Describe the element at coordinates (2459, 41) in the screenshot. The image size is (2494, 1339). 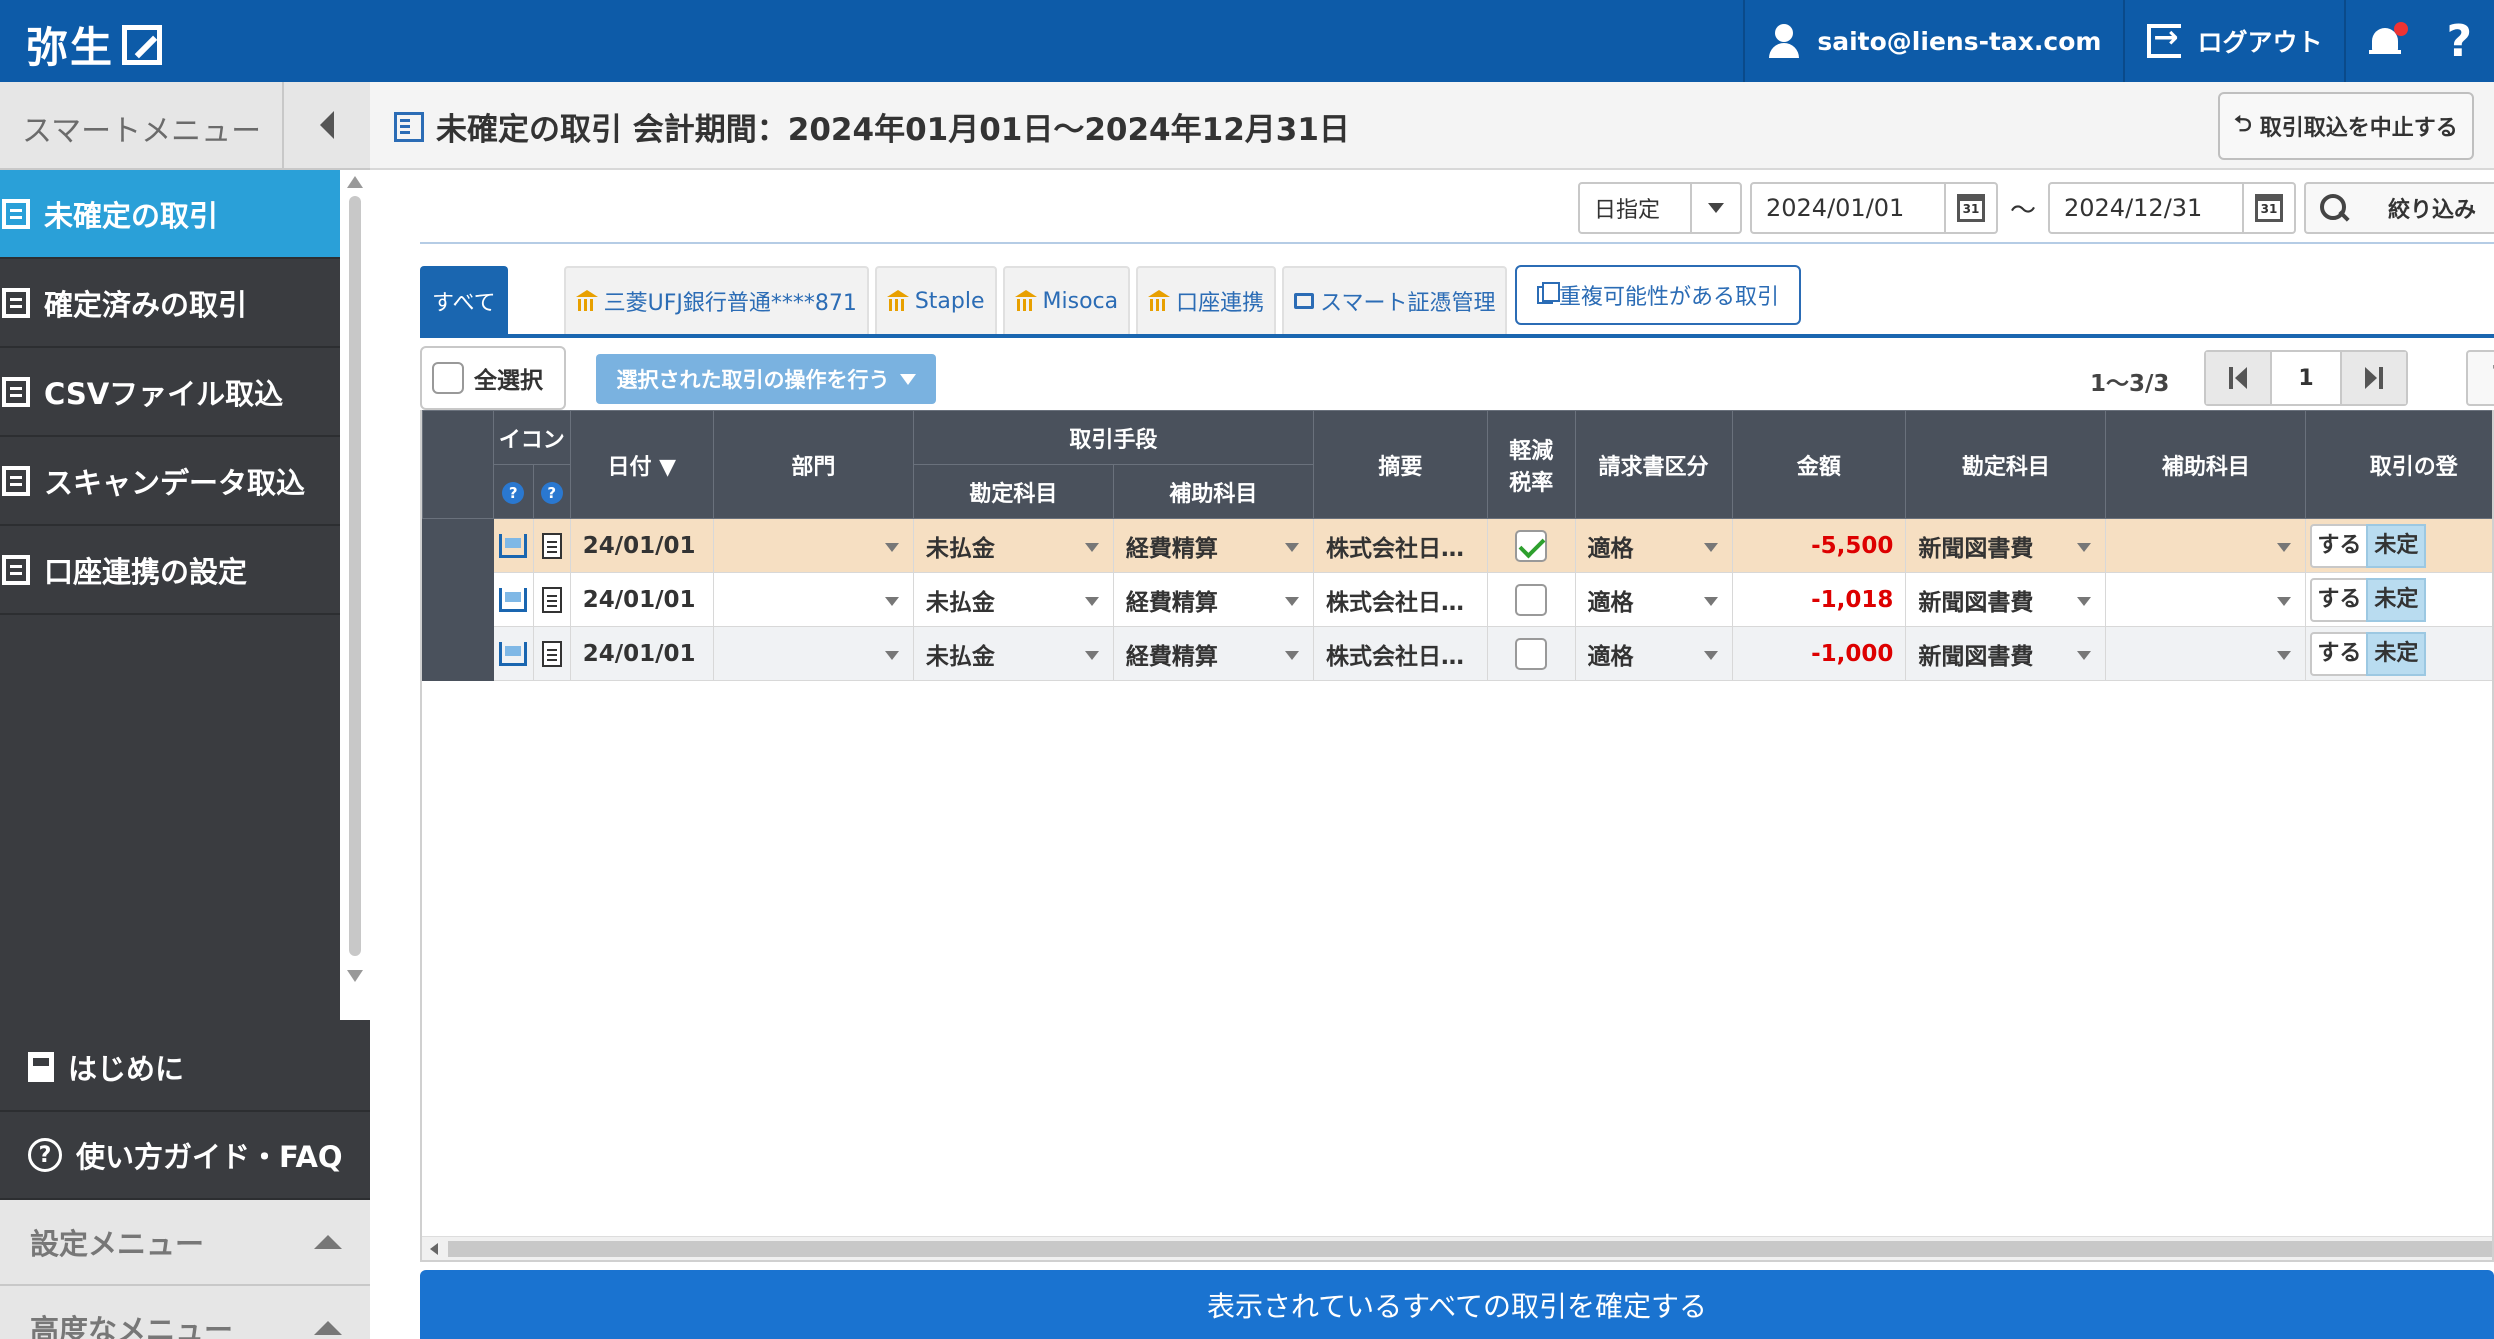
I see `help-button: ?` at that location.